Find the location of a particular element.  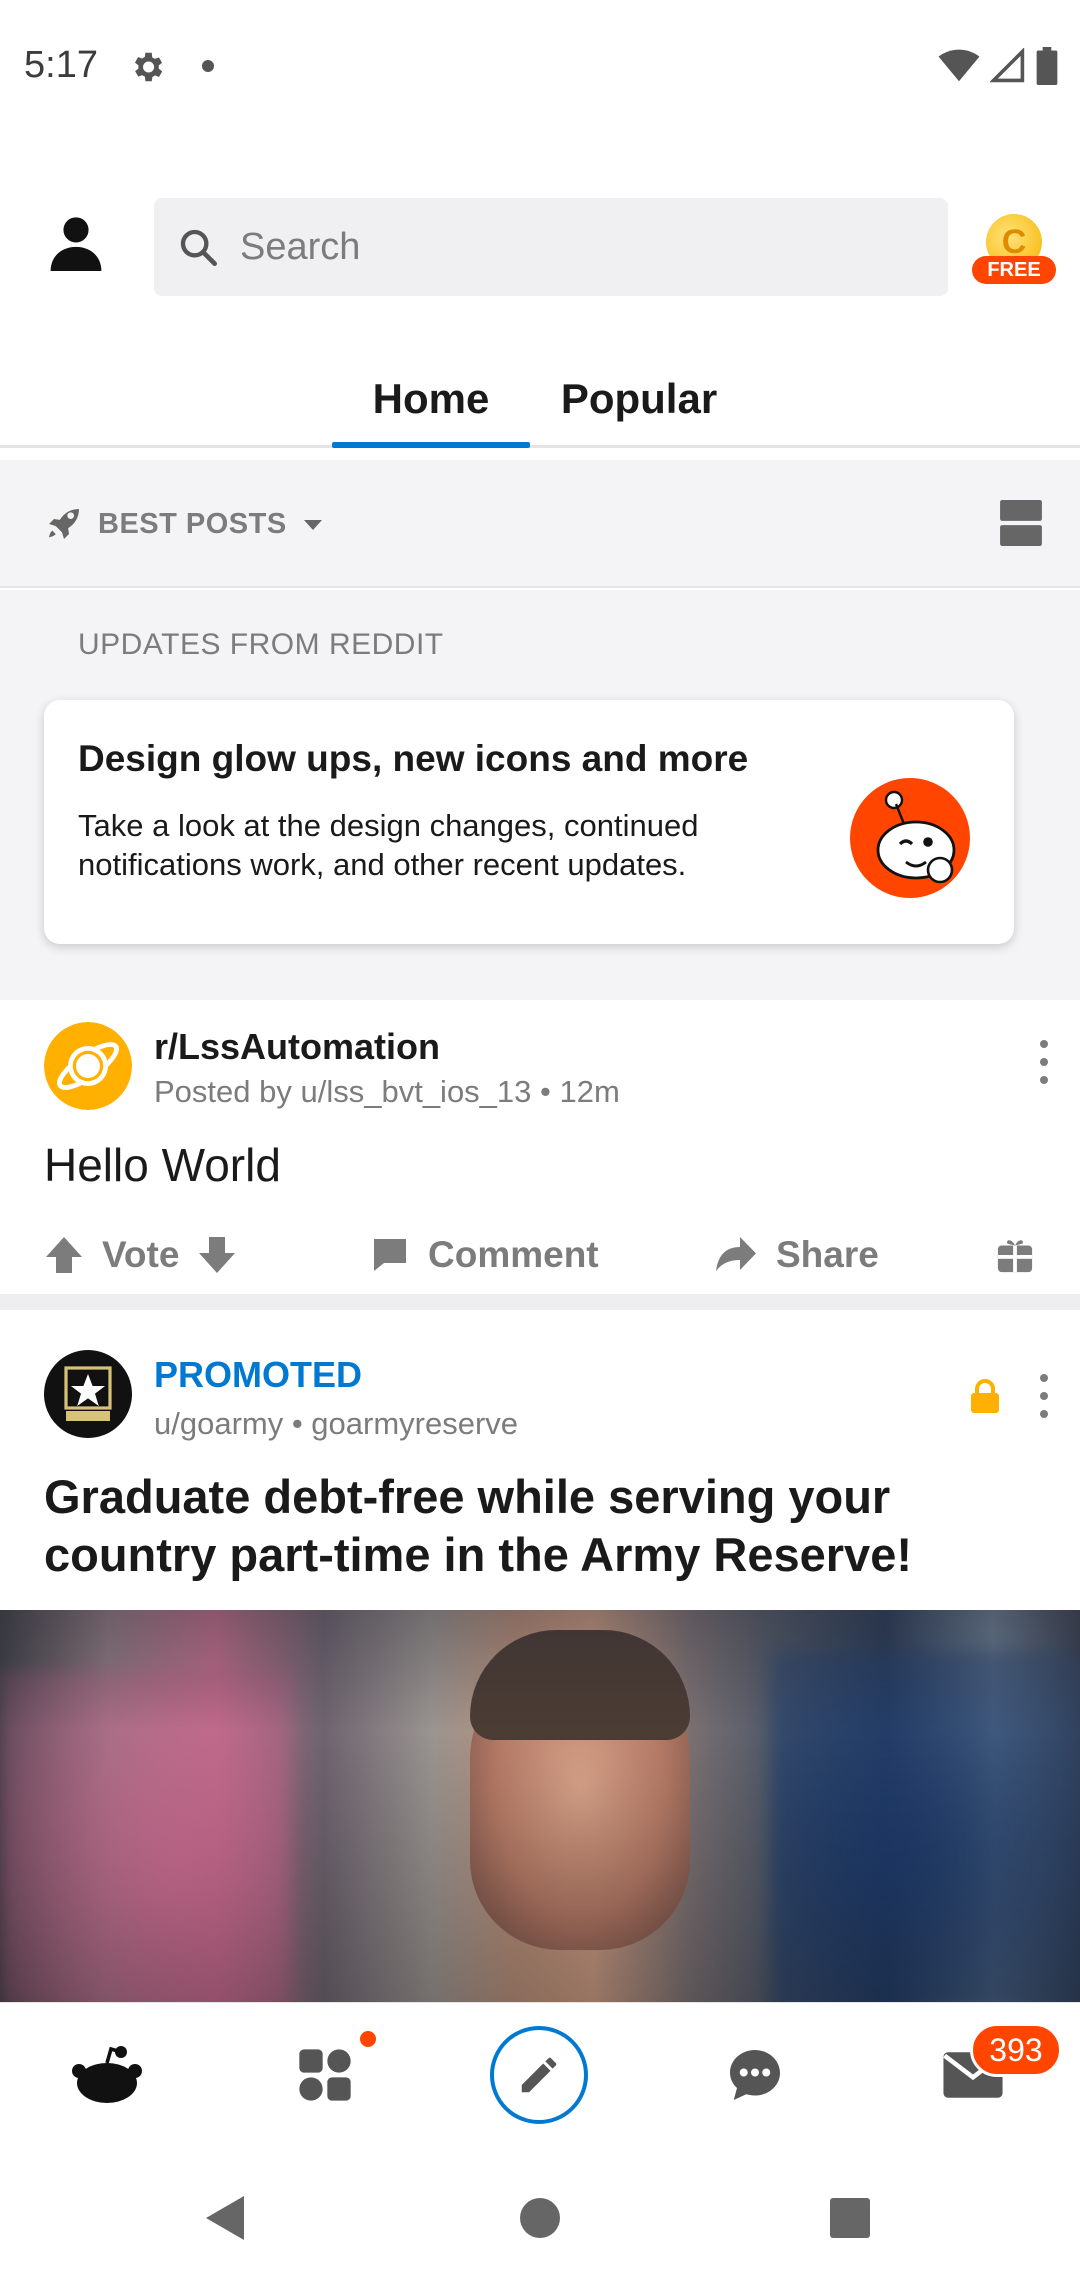

cell-signal-icon is located at coordinates (1007, 65).